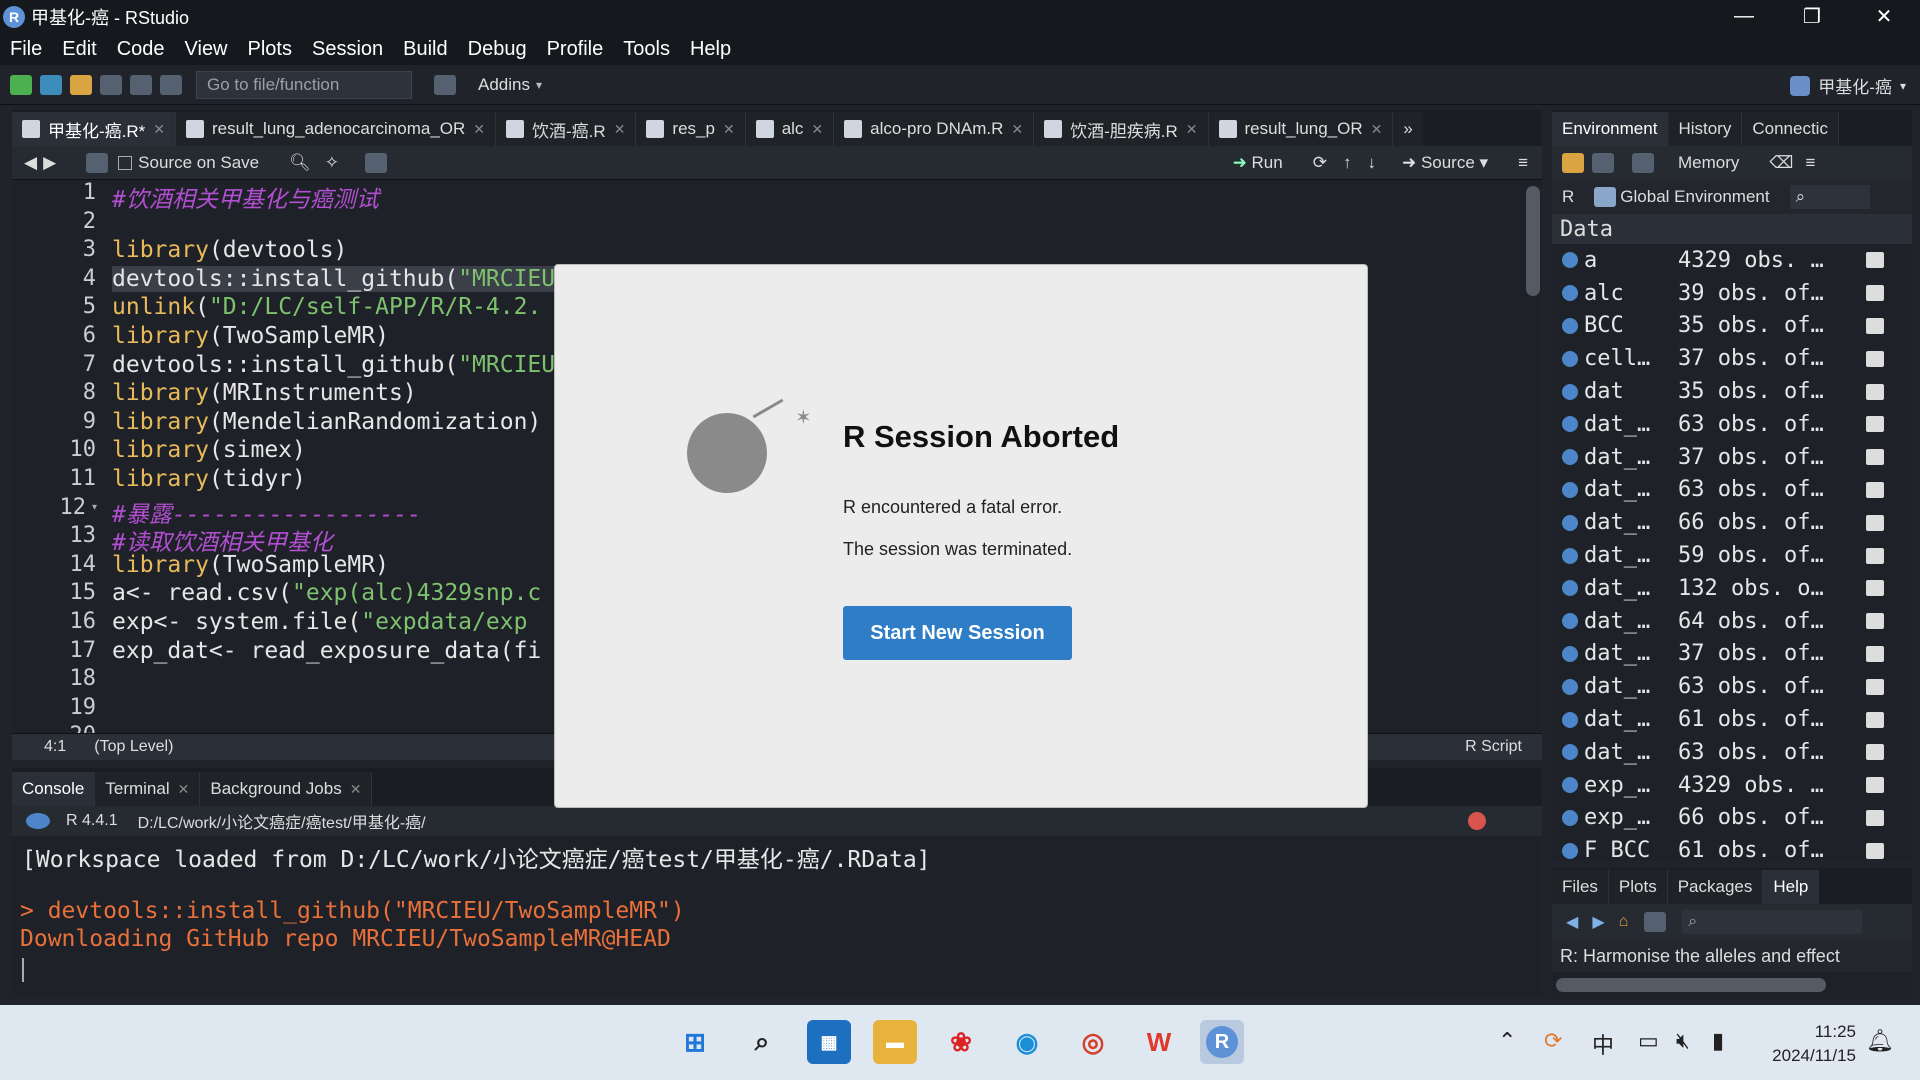 This screenshot has height=1080, width=1920. What do you see at coordinates (1493, 747) in the screenshot?
I see `file-type-selector: R Script` at bounding box center [1493, 747].